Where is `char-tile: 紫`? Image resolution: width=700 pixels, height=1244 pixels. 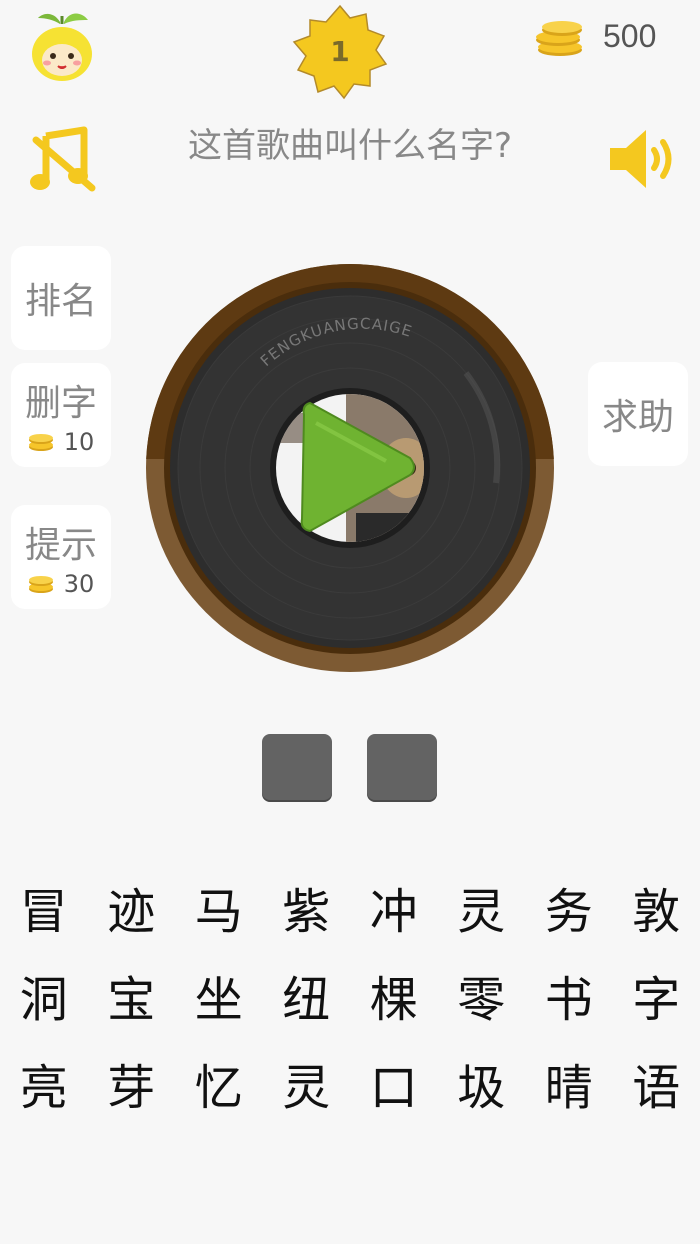
char-tile: 紫 is located at coordinates (307, 912).